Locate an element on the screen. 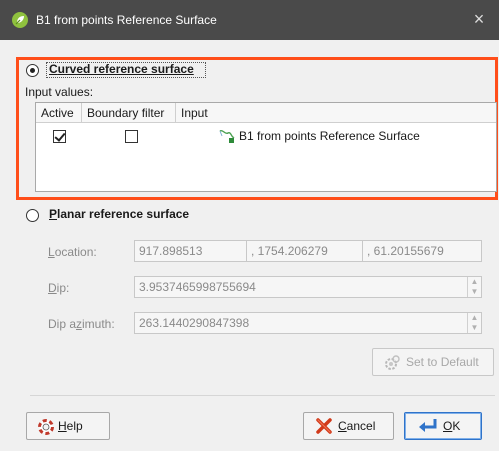 This screenshot has width=499, height=451. close-icon: × is located at coordinates (479, 20).